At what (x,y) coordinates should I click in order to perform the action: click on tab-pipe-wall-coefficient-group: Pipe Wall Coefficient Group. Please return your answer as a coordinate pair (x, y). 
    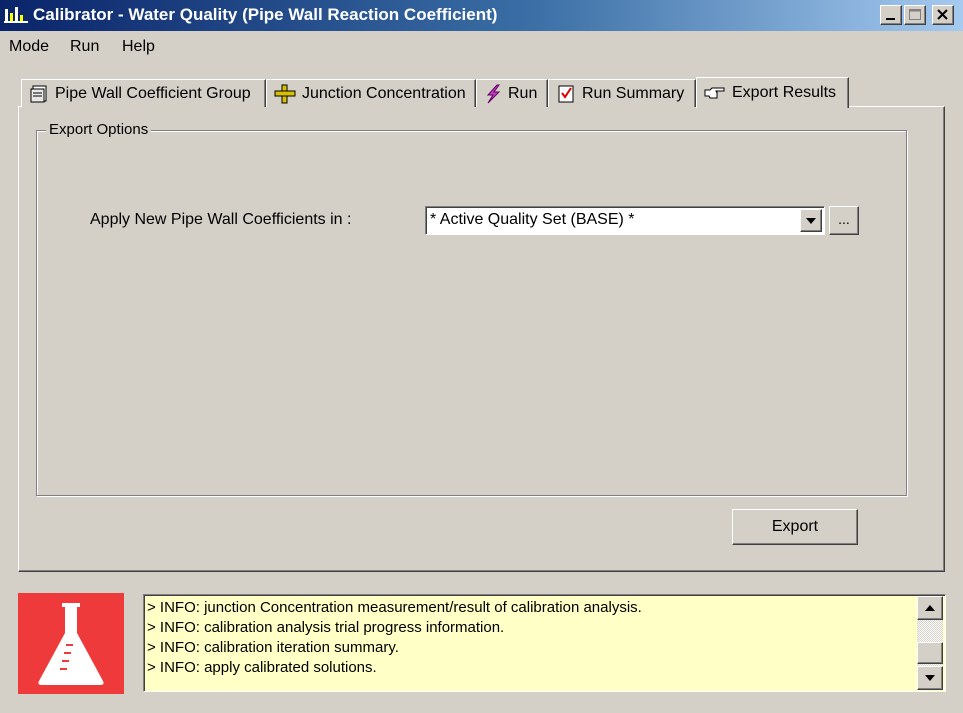
    Looking at the image, I should click on (143, 93).